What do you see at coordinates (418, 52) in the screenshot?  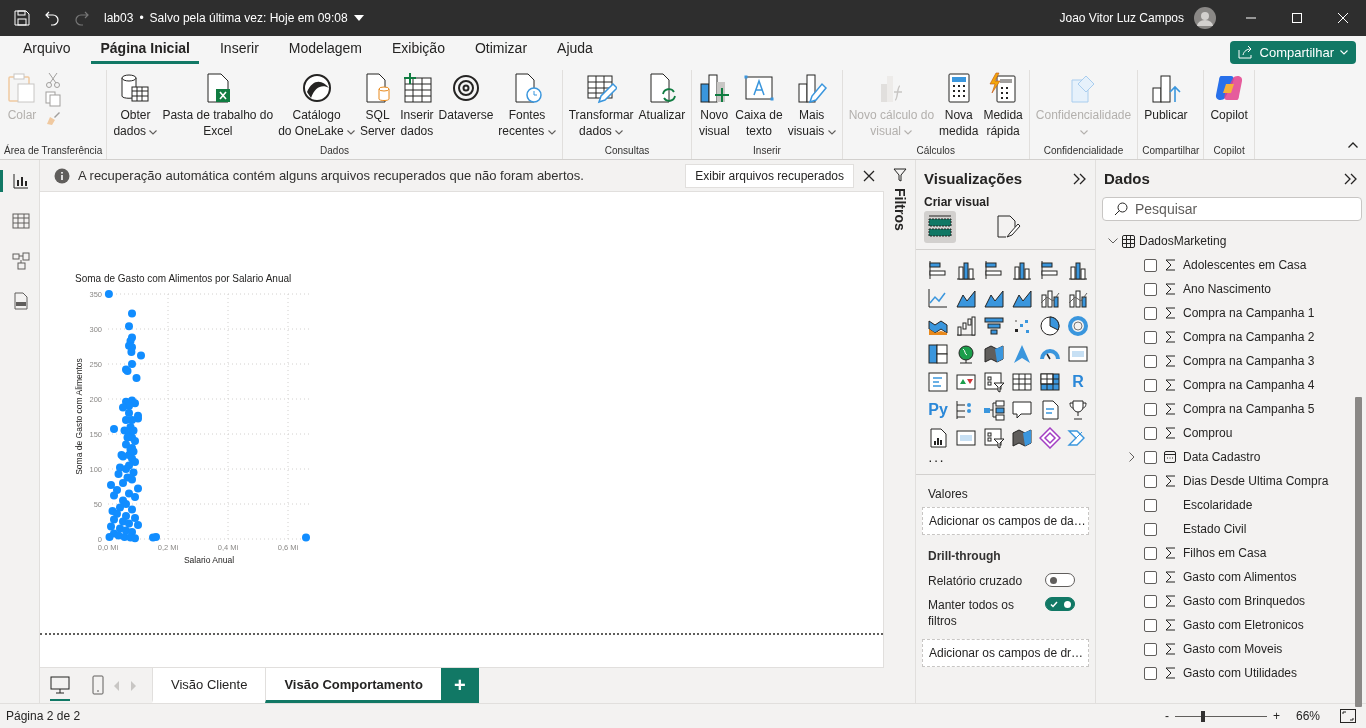 I see `menu-tab: Exibição` at bounding box center [418, 52].